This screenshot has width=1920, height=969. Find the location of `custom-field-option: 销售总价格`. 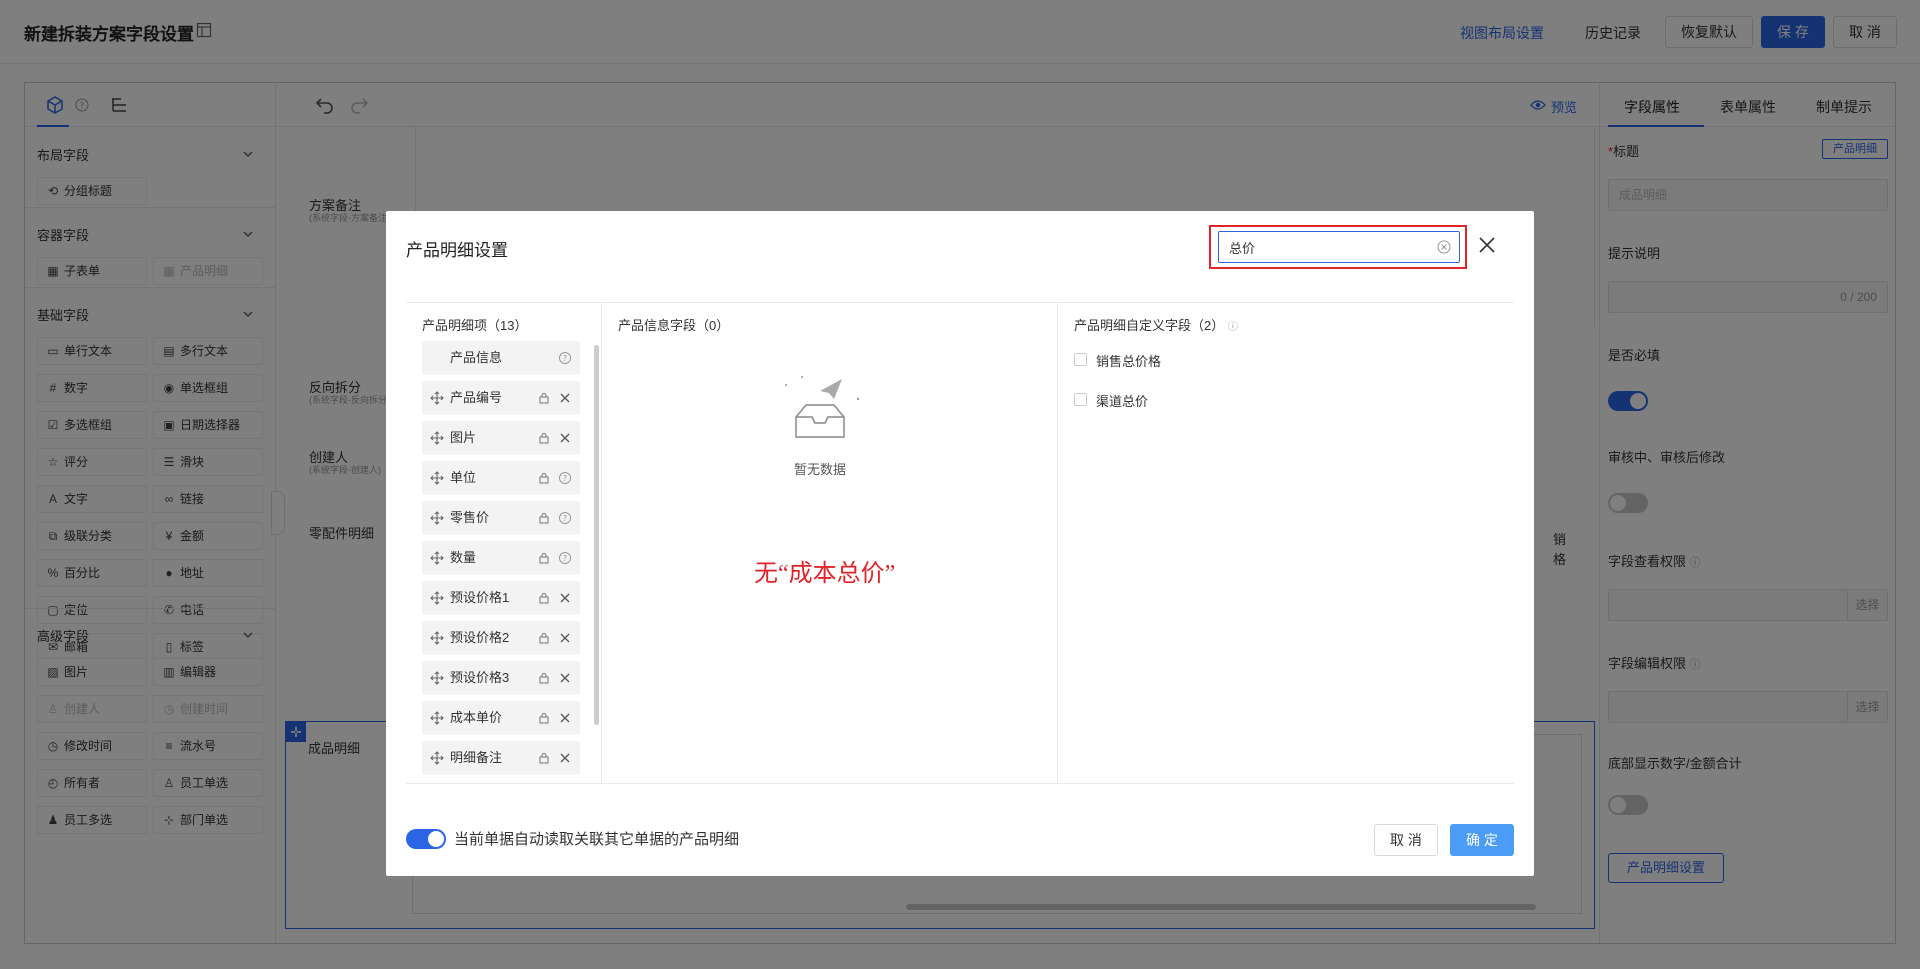

custom-field-option: 销售总价格 is located at coordinates (1117, 360).